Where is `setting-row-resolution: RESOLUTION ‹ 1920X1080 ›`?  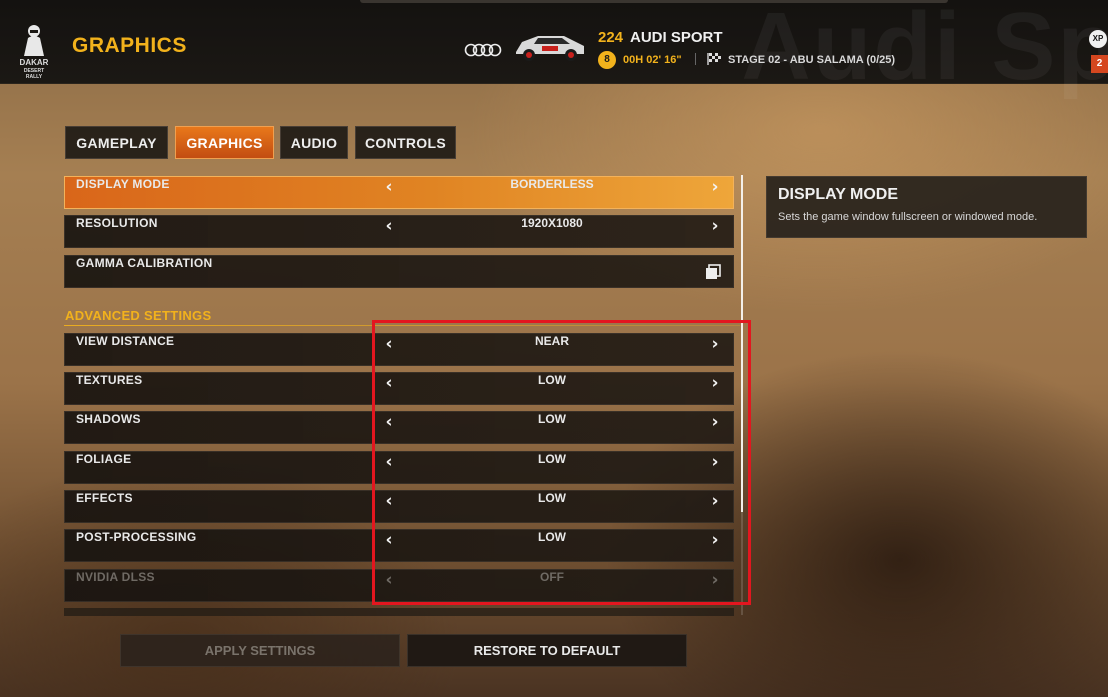
setting-row-resolution: RESOLUTION ‹ 1920X1080 › is located at coordinates (399, 231).